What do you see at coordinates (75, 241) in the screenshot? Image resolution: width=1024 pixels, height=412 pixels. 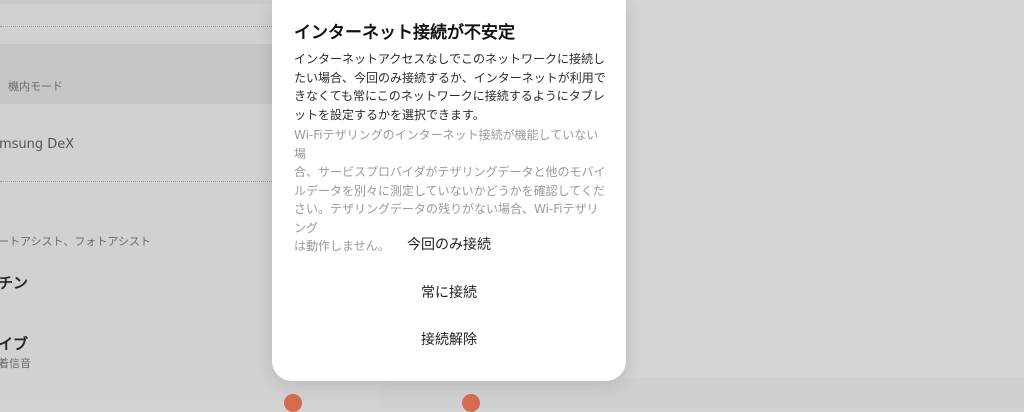 I see `assist-settings-label: ートアシスト、フォトアシスト` at bounding box center [75, 241].